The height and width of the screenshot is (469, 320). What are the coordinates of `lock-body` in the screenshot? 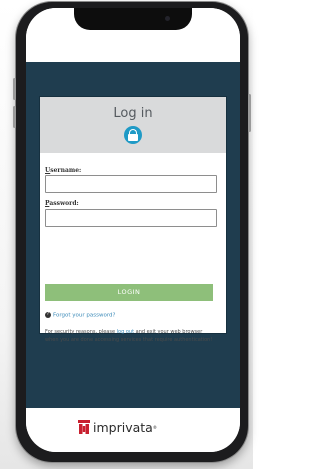 It's located at (133, 137).